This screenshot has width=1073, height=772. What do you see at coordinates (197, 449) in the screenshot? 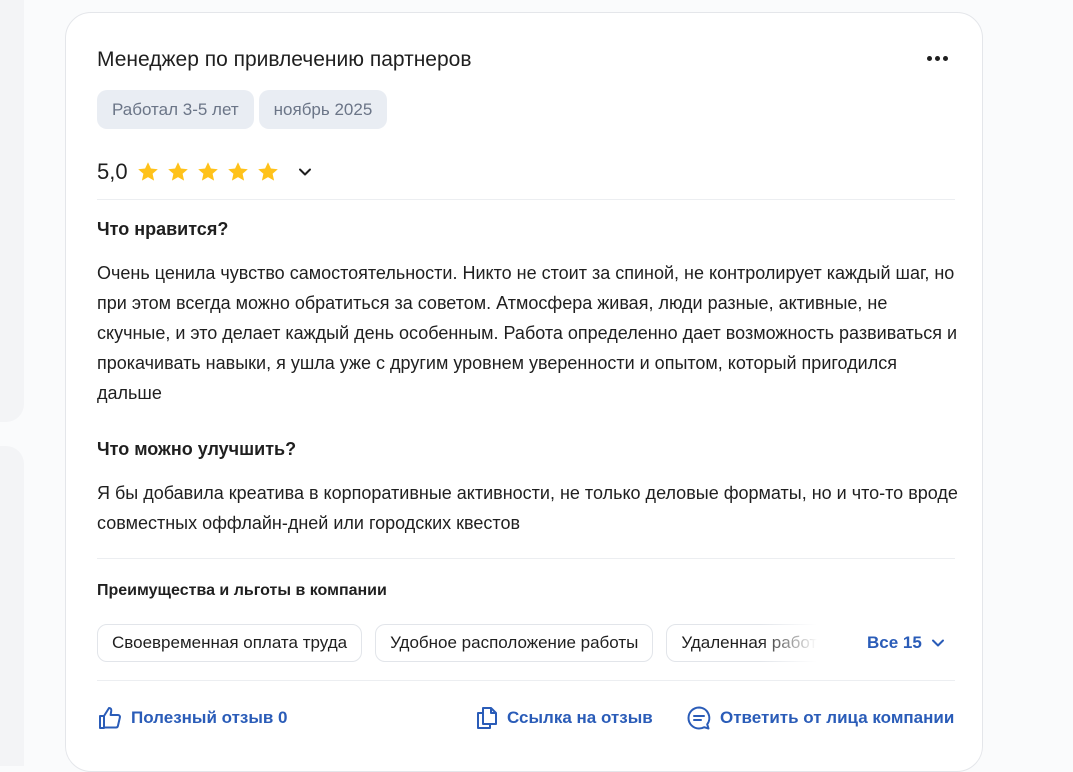
I see `improve-title: Что можно улучшить?` at bounding box center [197, 449].